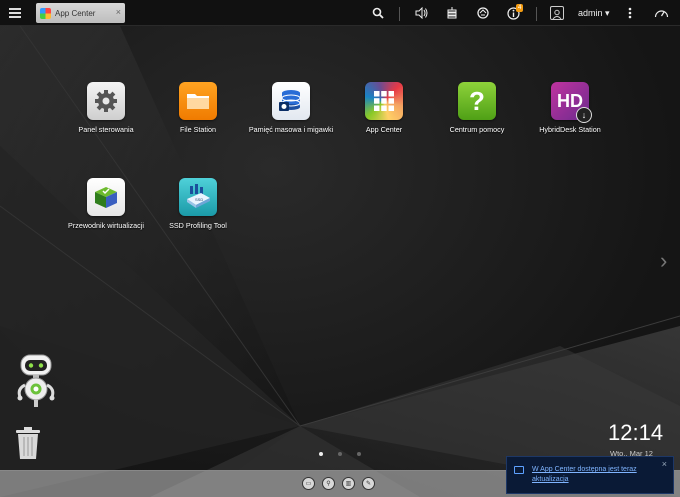 The width and height of the screenshot is (680, 497). I want to click on dock-files-icon: ▭, so click(308, 483).